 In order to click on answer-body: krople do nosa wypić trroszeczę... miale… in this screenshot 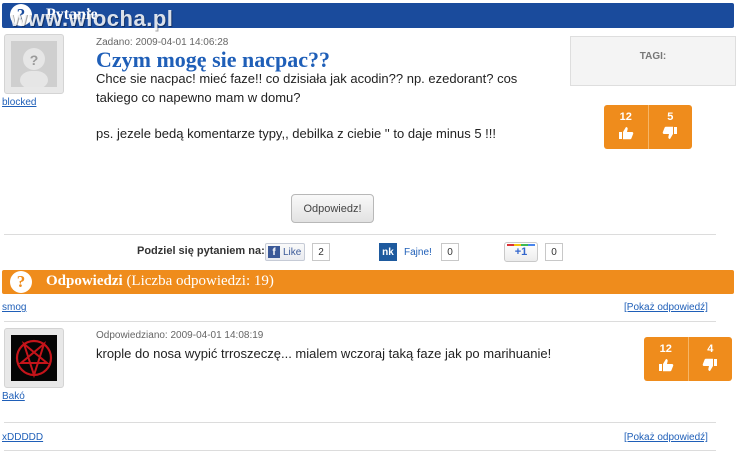, I will do `click(324, 353)`.